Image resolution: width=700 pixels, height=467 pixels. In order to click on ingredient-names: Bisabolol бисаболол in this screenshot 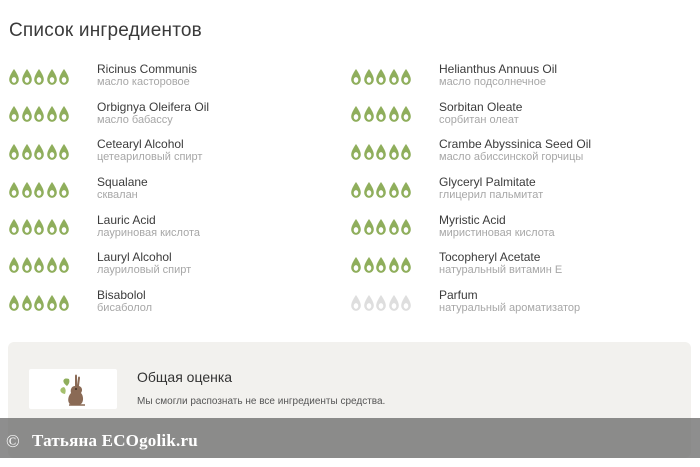, I will do `click(124, 300)`.